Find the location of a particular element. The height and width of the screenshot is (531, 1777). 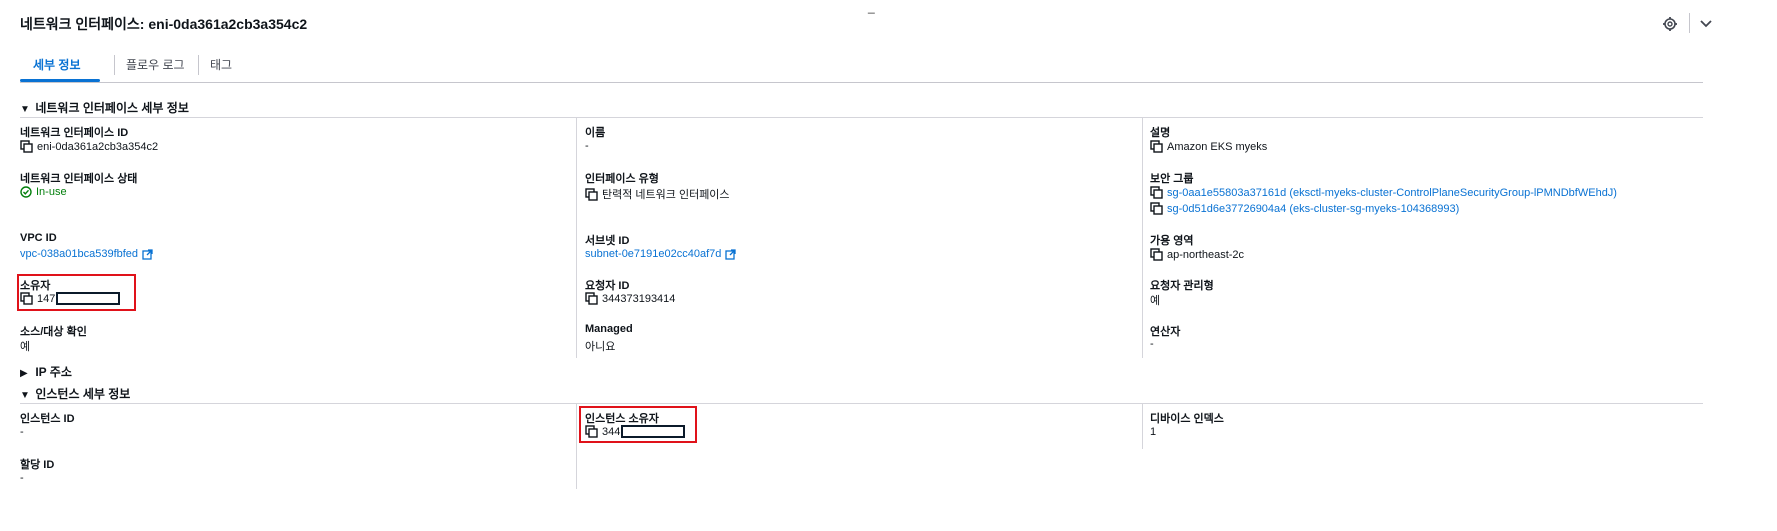

tab-bar: 세부 정보 플로우 로그 태그 is located at coordinates (861, 66).